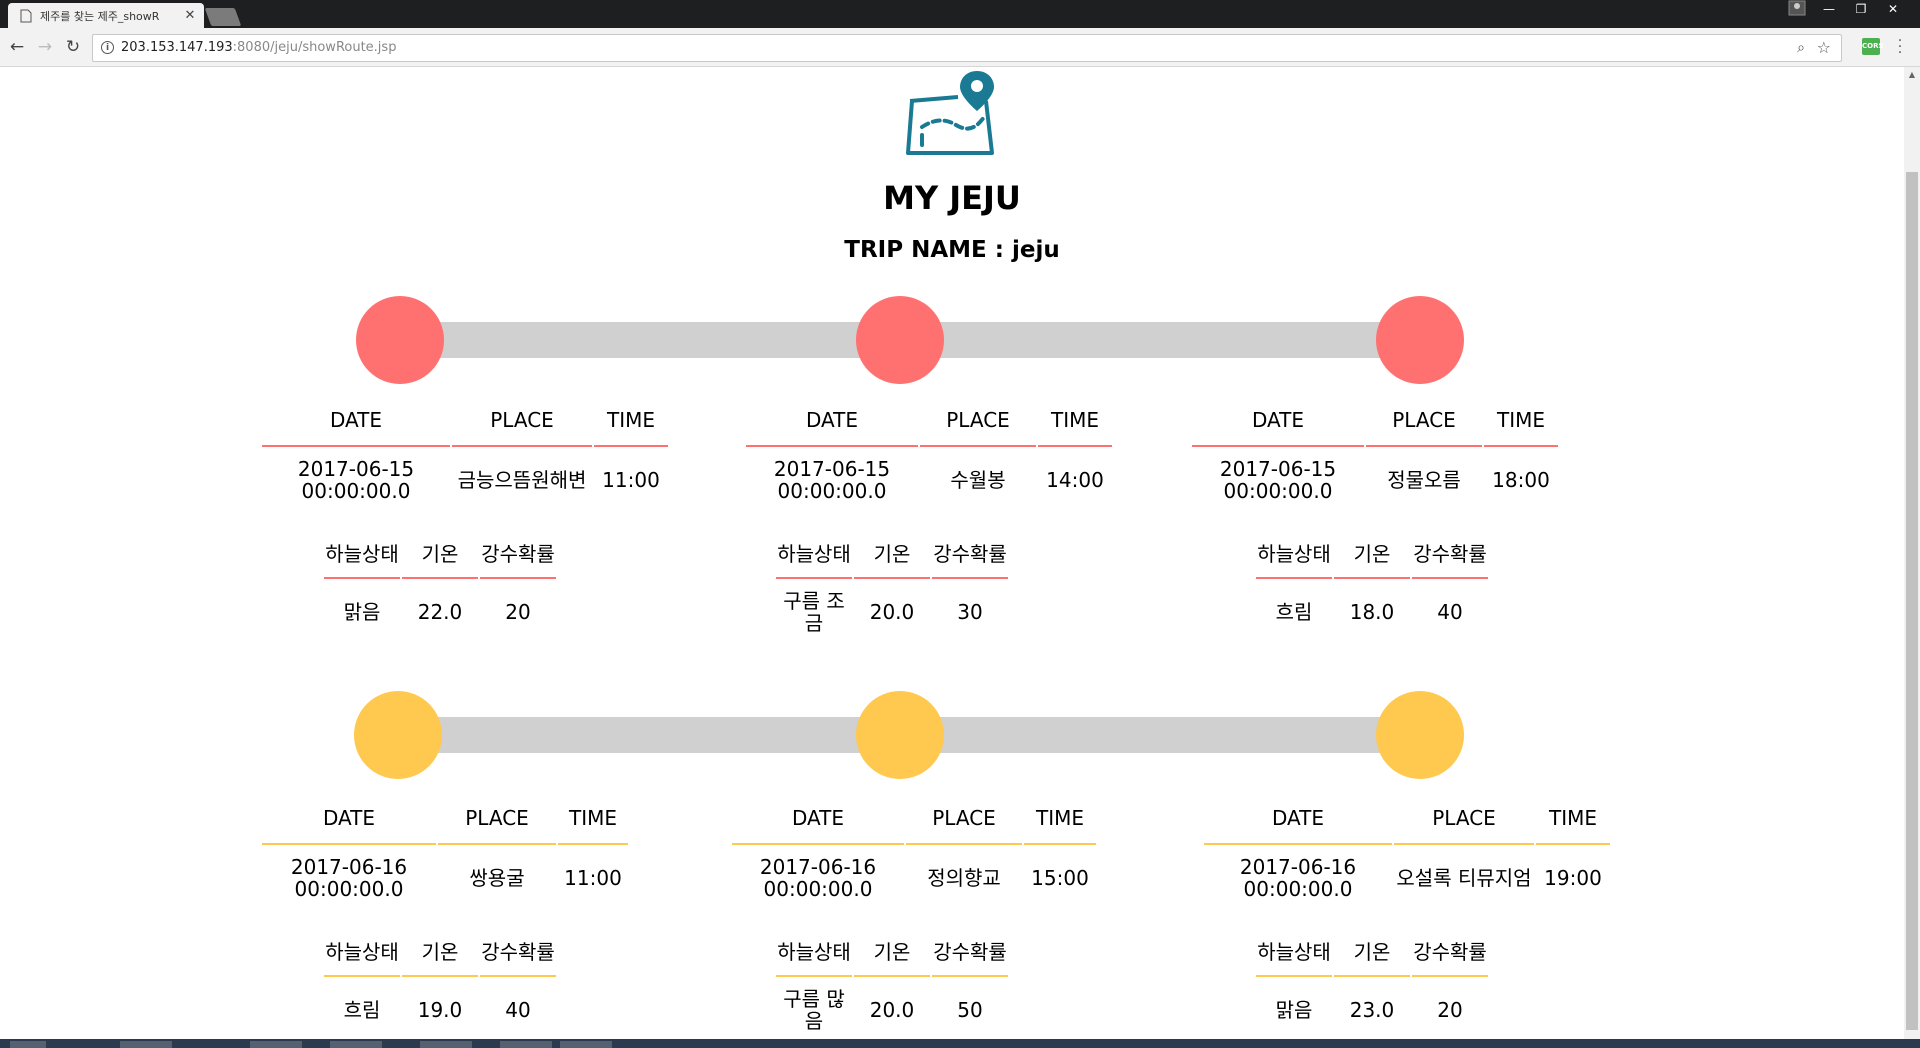 The image size is (1920, 1048). Describe the element at coordinates (1801, 48) in the screenshot. I see `zoom-icon: ⌕` at that location.